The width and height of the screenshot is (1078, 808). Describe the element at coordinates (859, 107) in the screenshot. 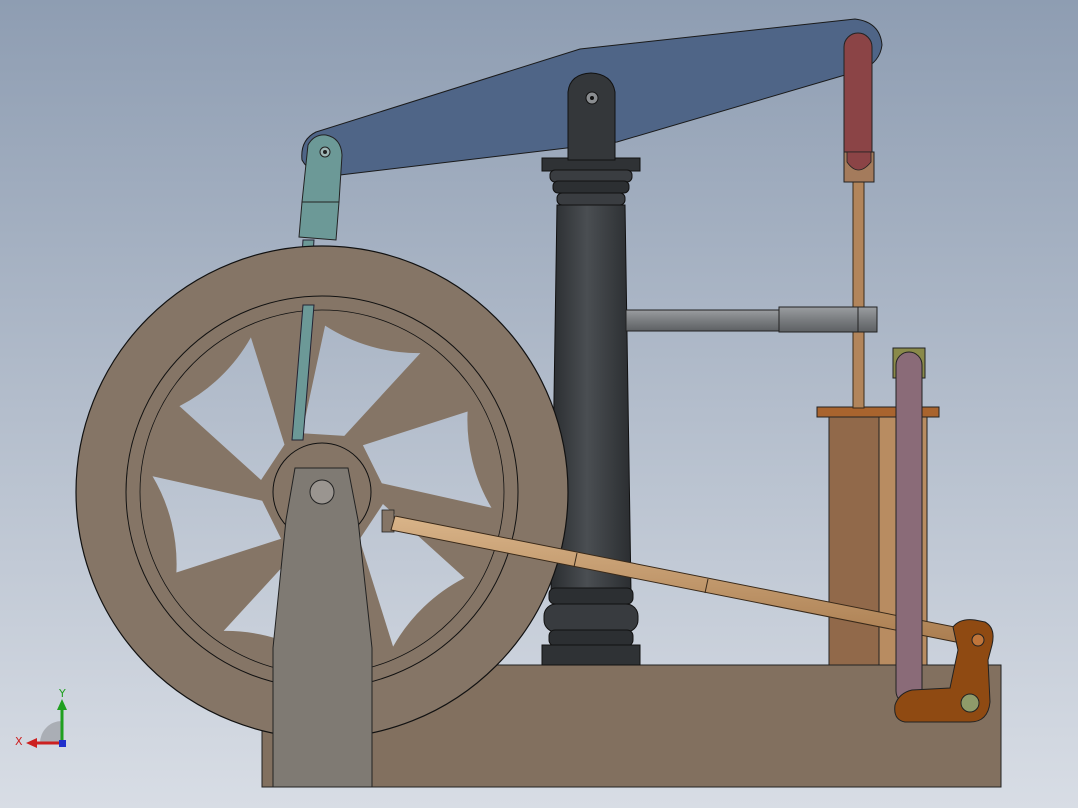

I see `red-rod` at that location.